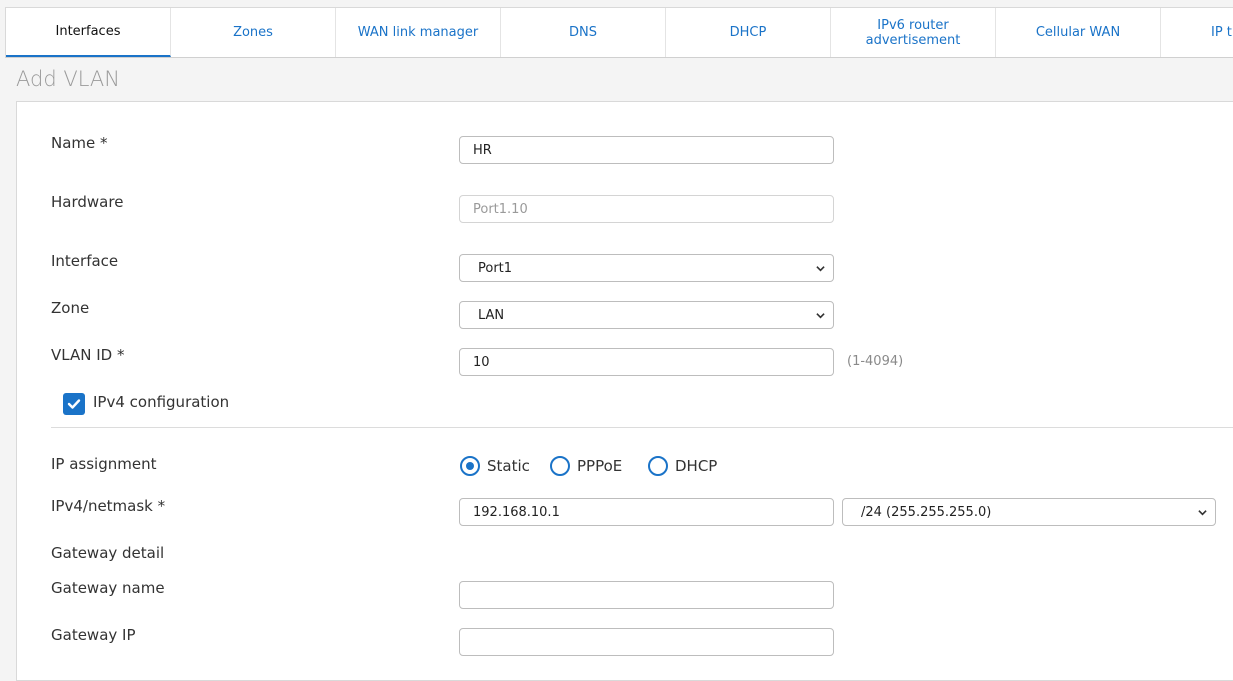  I want to click on checkmark-icon, so click(74, 404).